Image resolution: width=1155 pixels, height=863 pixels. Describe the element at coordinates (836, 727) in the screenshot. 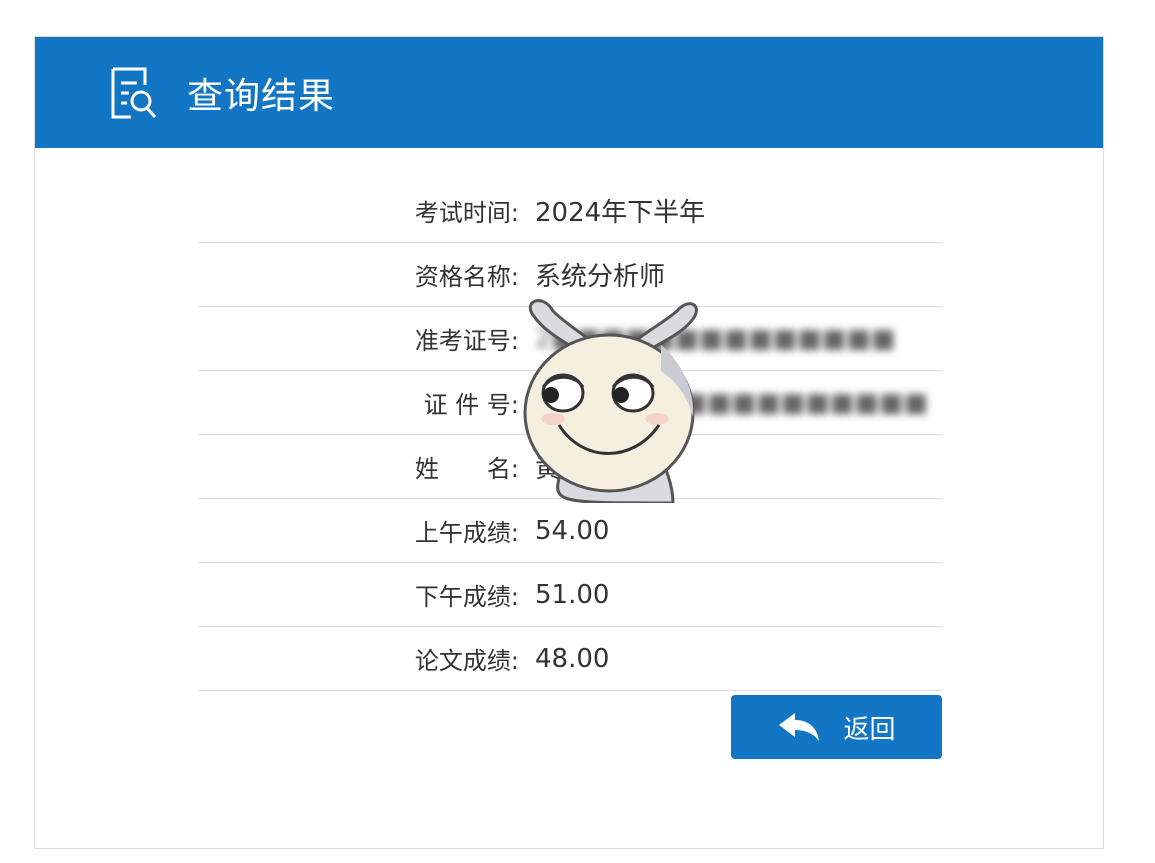

I see `back-button: 返回` at that location.